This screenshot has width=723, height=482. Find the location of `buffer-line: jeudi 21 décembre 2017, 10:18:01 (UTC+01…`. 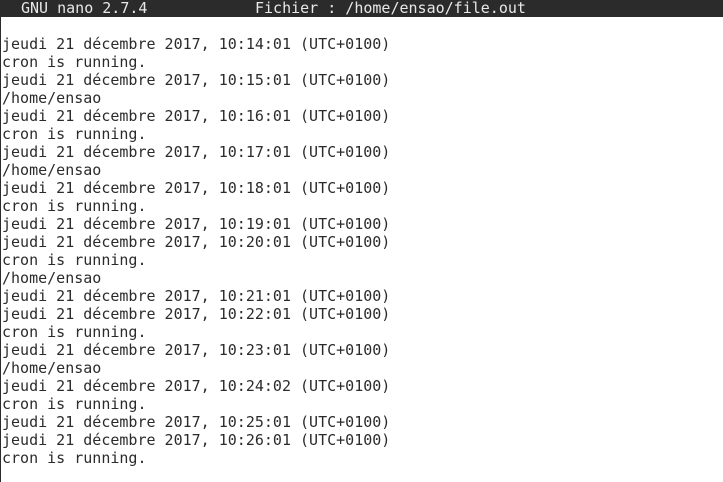

buffer-line: jeudi 21 décembre 2017, 10:18:01 (UTC+01… is located at coordinates (196, 188).